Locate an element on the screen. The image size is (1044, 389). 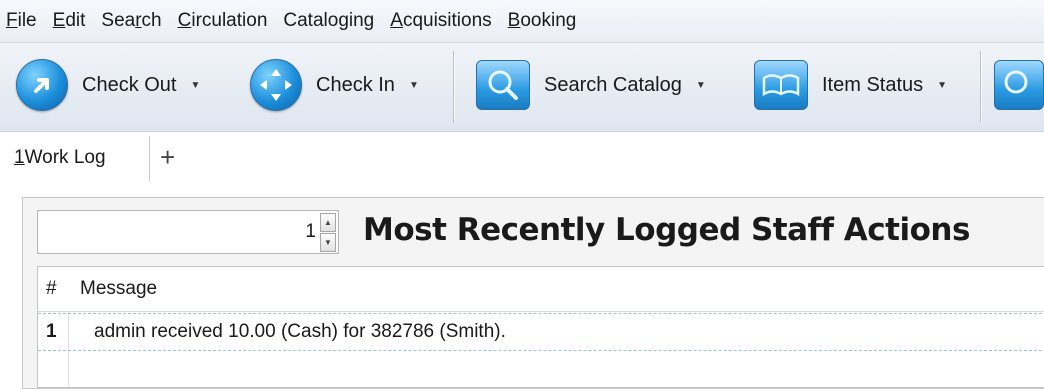
check-in-button: Check In ▼ is located at coordinates (334, 85).